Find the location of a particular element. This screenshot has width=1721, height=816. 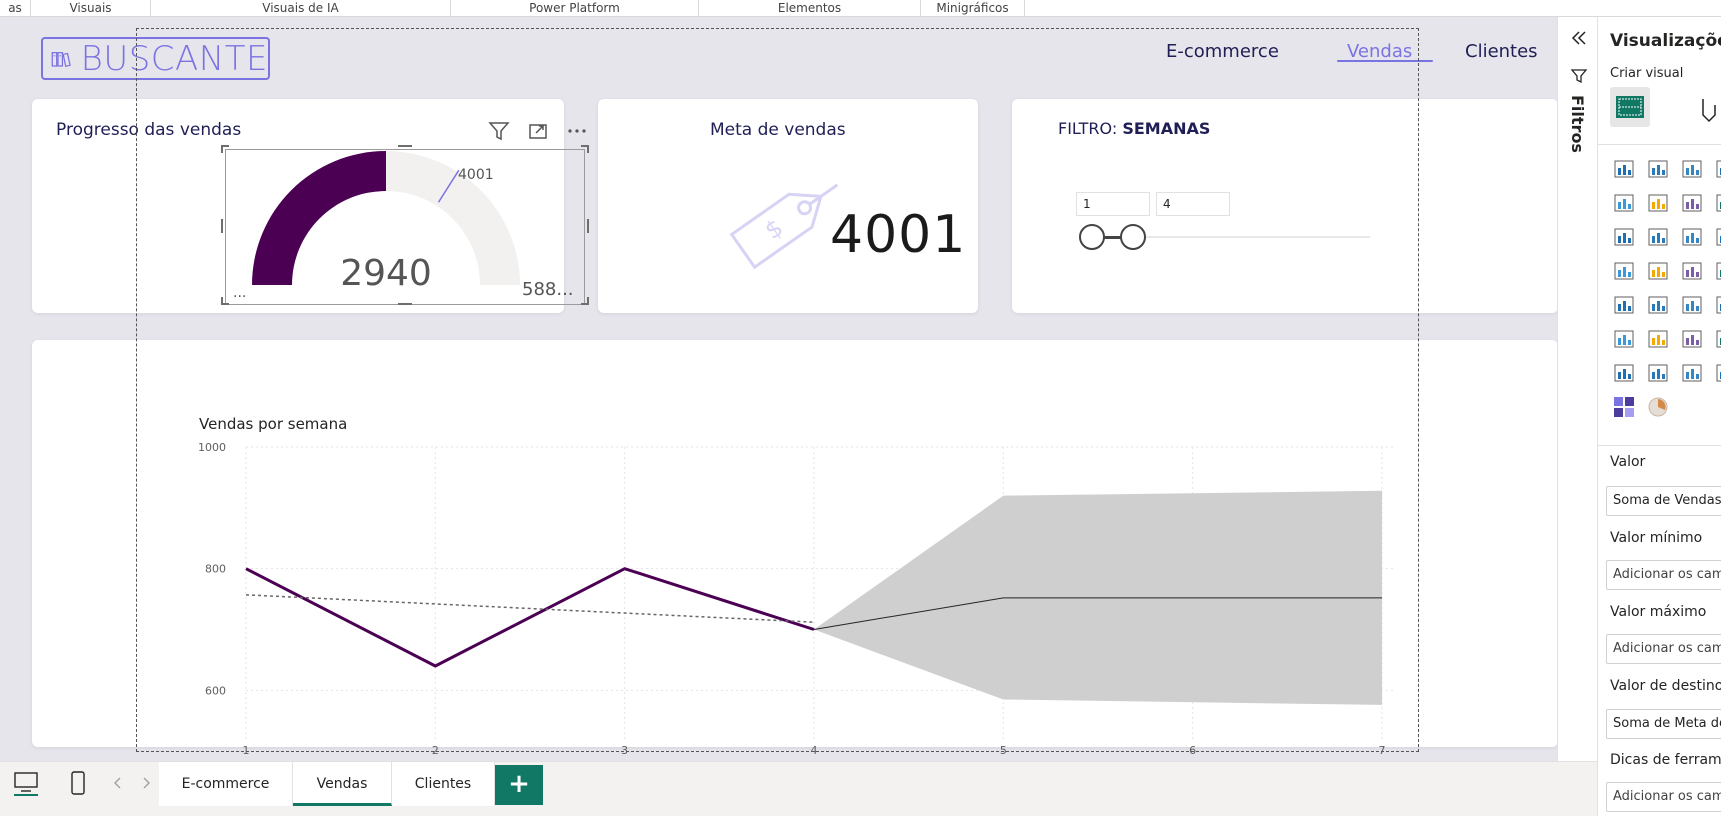

field-well-dicas: Adicionar os campos de dados aqui is located at coordinates (1663, 797).